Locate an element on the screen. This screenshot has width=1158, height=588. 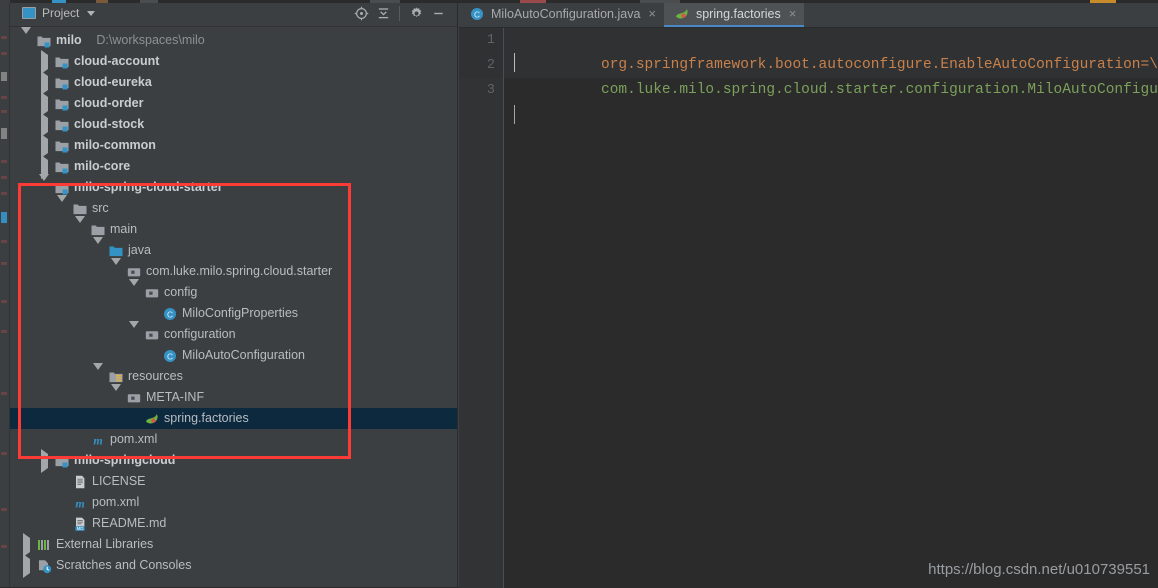
tree-row-label: configuration is located at coordinates (200, 334).